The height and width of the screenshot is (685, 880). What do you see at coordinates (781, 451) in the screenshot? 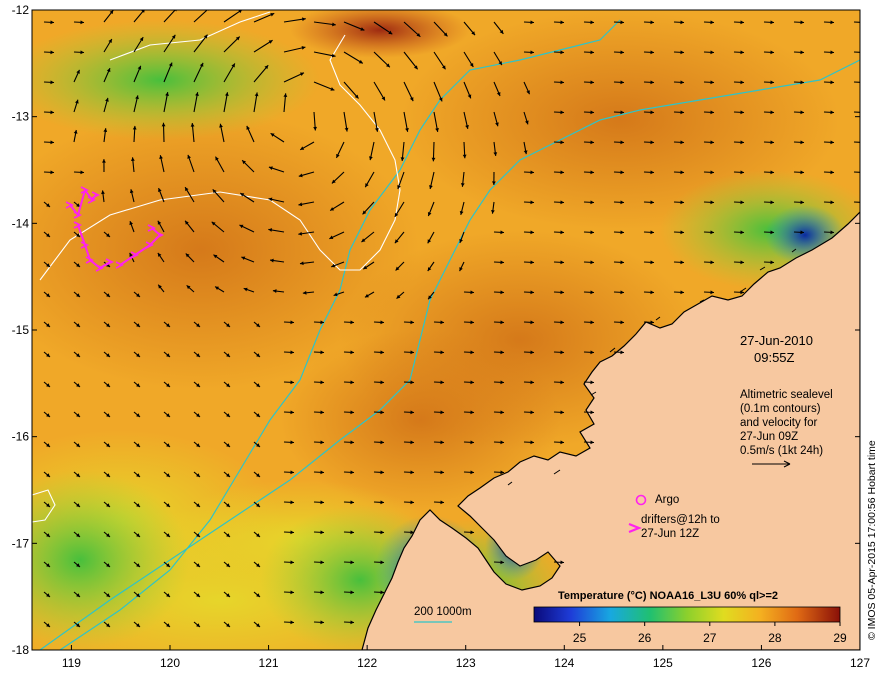
I see `altimetry-line: 0.5m/s (1kt 24h)` at bounding box center [781, 451].